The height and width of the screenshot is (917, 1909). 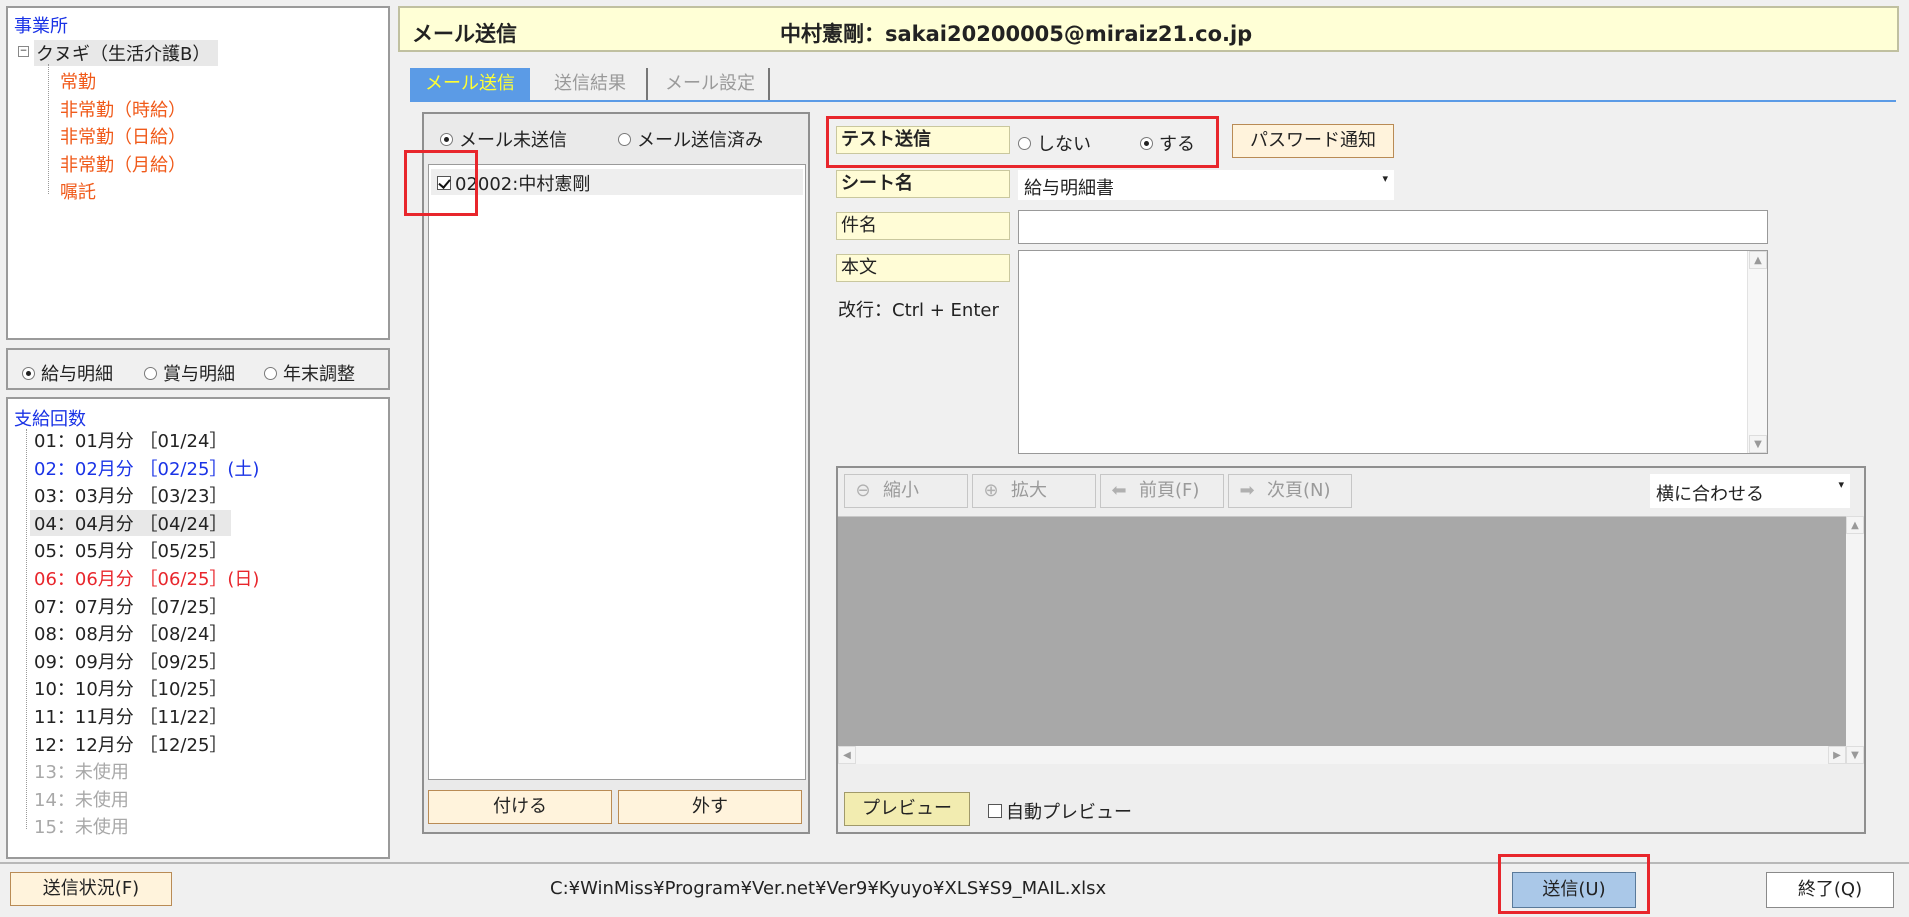 I want to click on pay-period-item: 06：06月分 ［06/25］(日), so click(x=146, y=578).